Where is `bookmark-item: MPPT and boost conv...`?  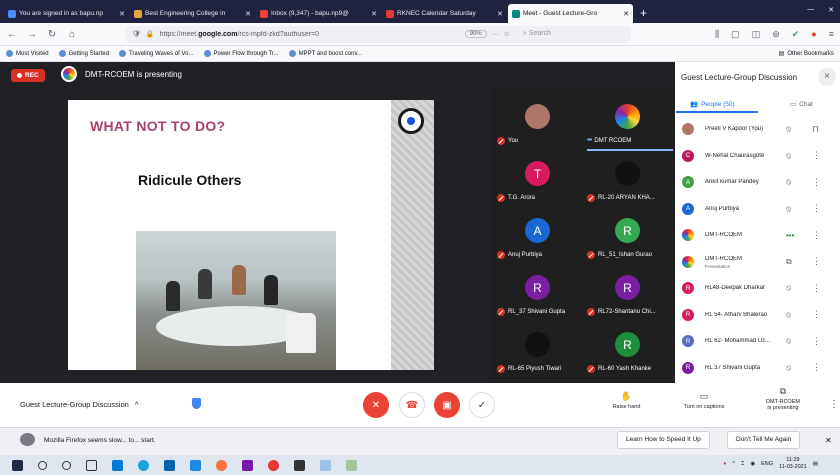
bookmark-item: MPPT and boost conv... is located at coordinates (325, 53).